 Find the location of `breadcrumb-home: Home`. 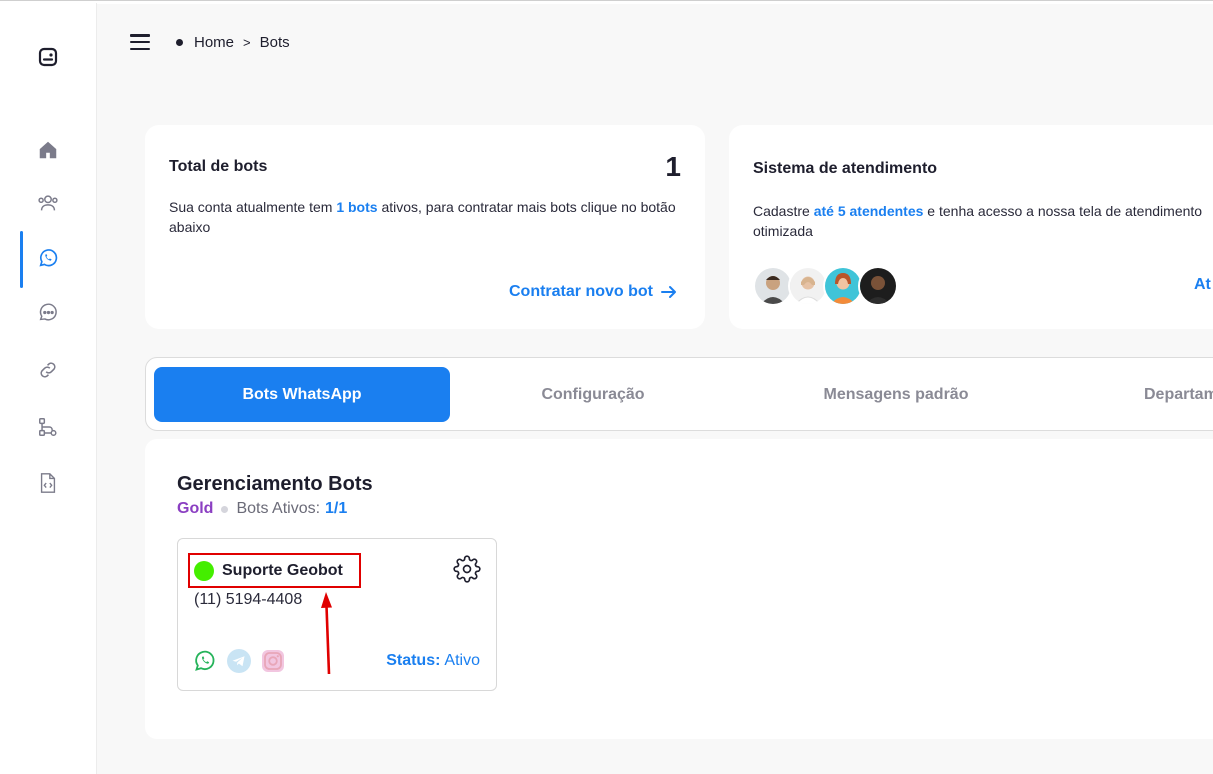

breadcrumb-home: Home is located at coordinates (214, 42).